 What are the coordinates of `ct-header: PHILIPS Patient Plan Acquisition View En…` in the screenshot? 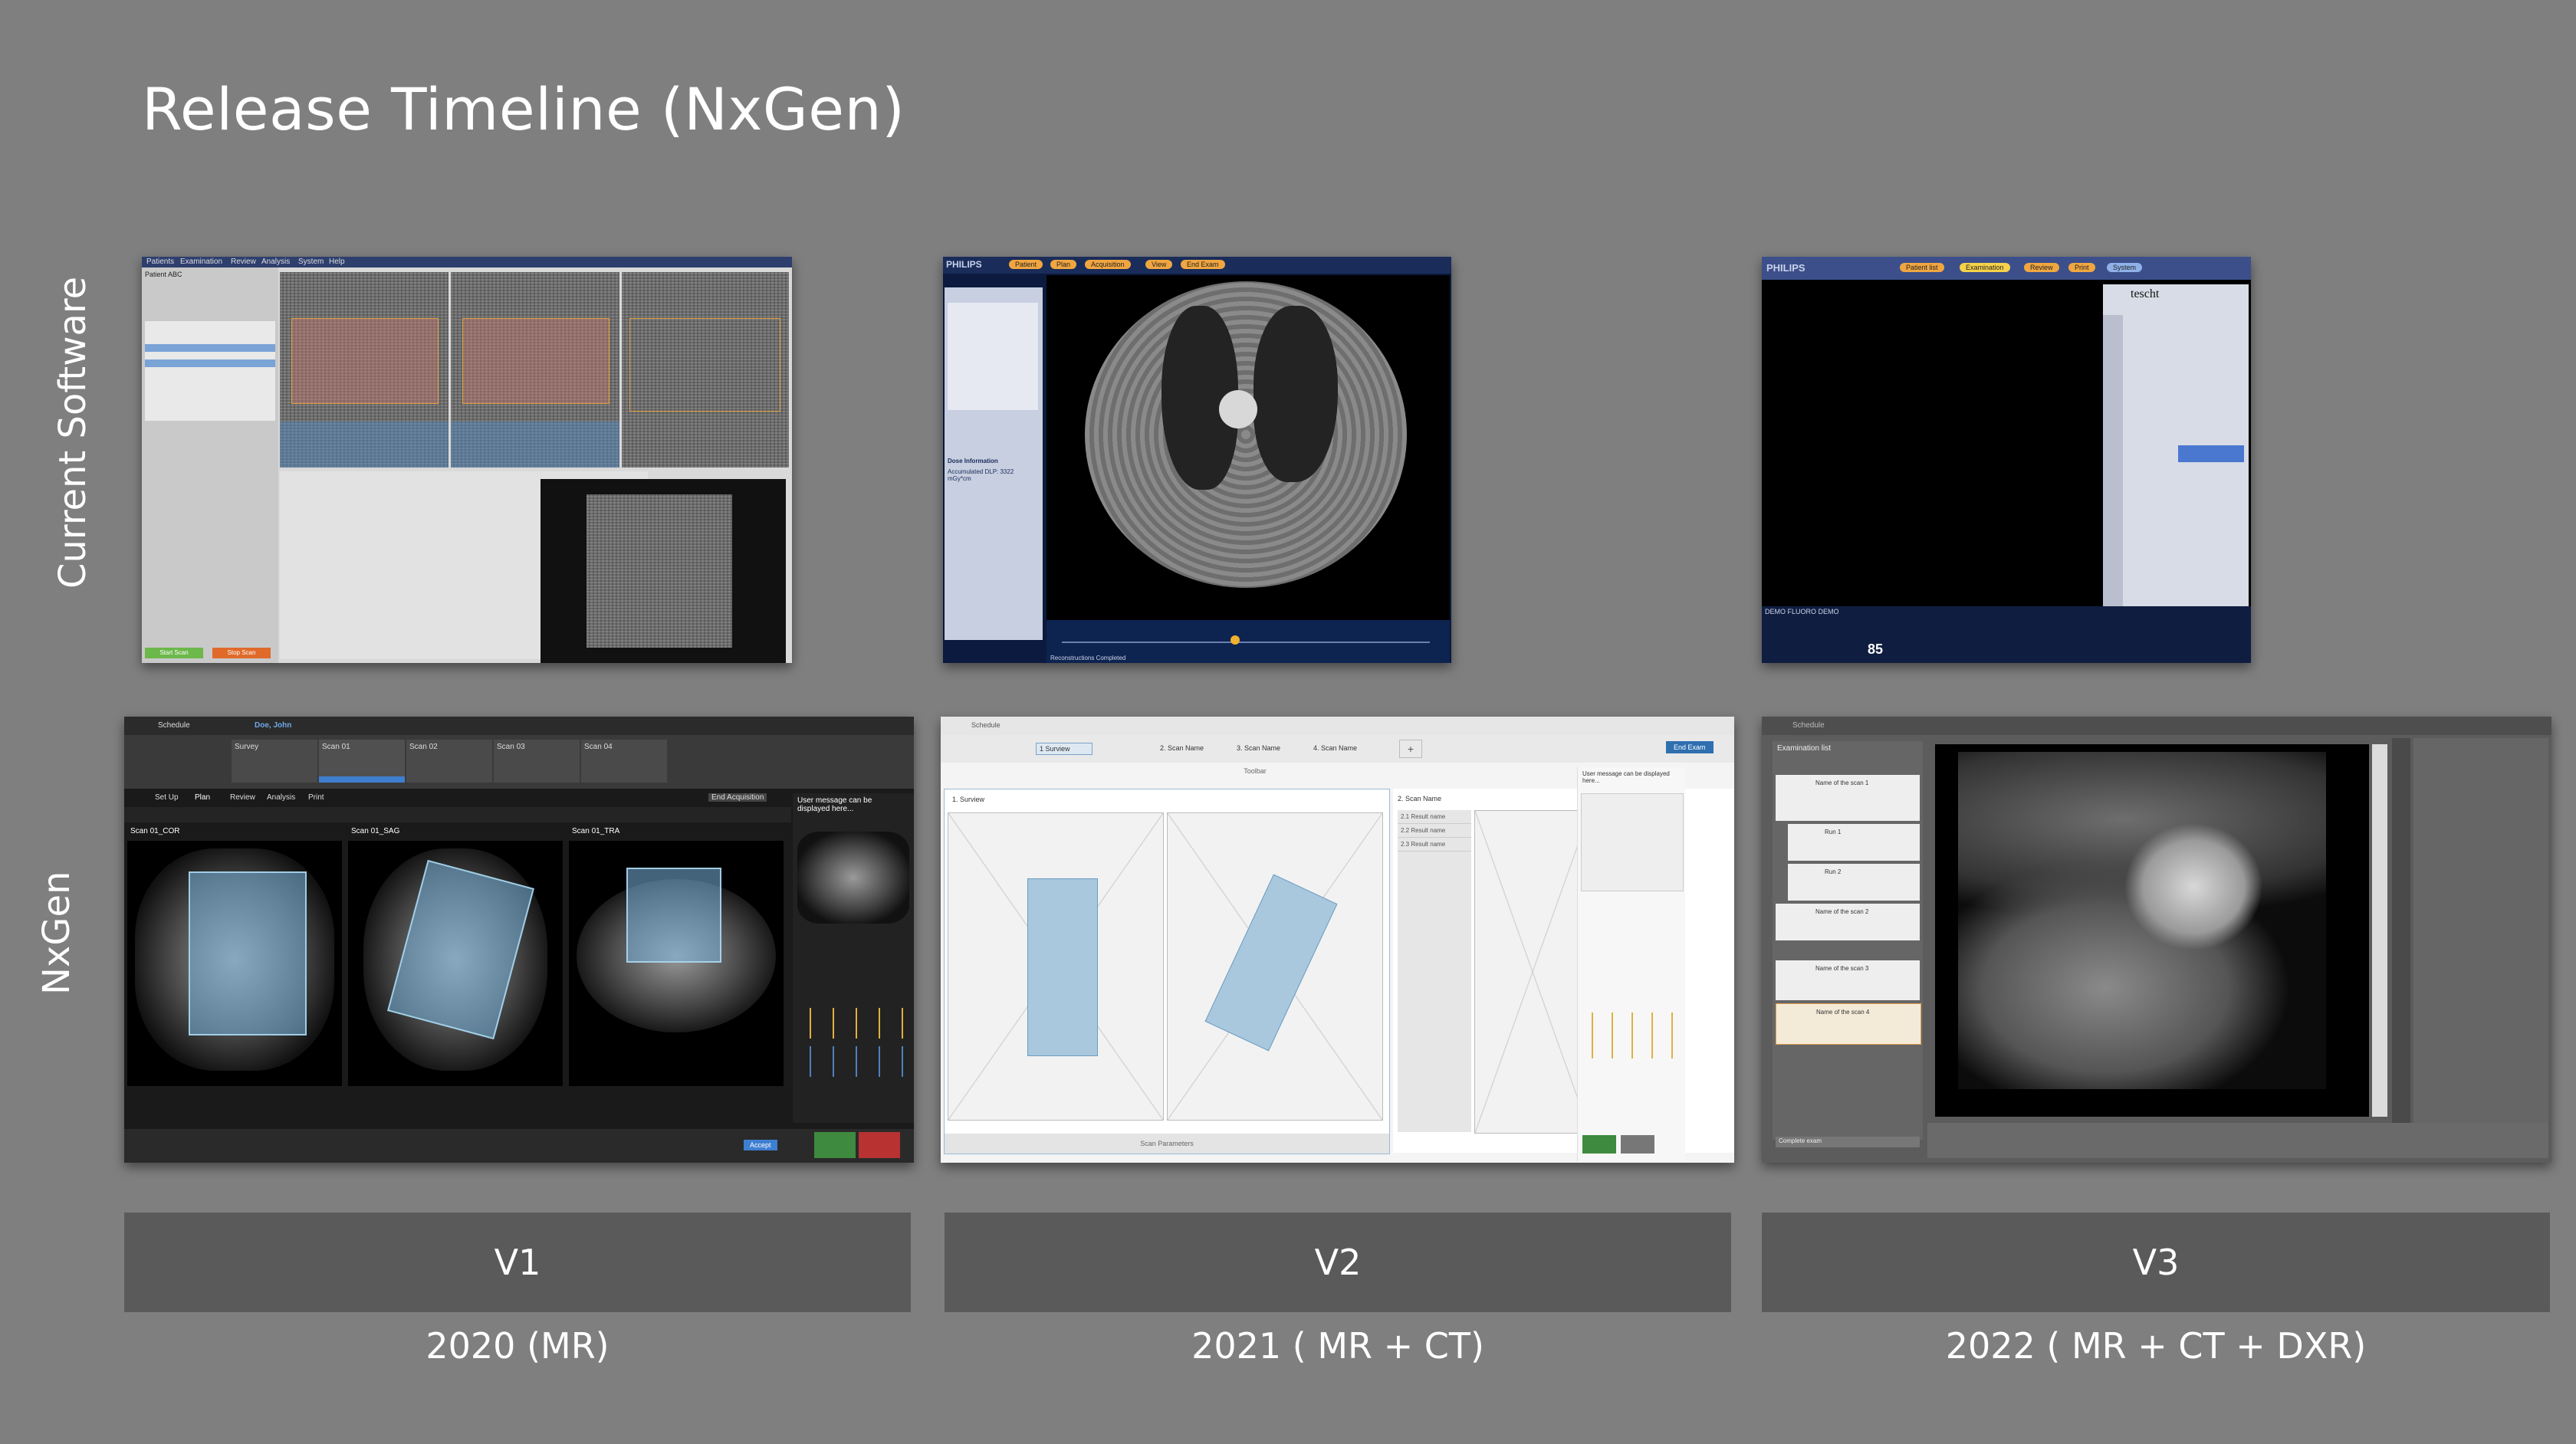 It's located at (1197, 265).